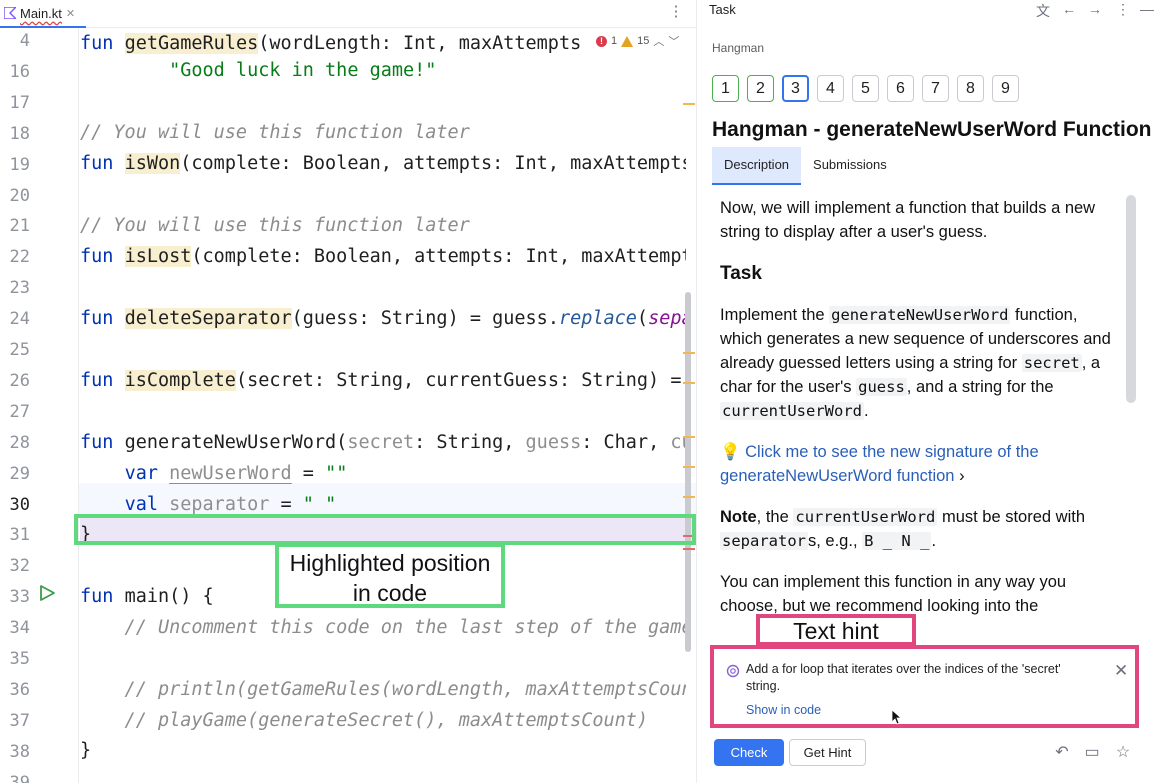 The width and height of the screenshot is (1161, 783). What do you see at coordinates (643, 41) in the screenshot?
I see `warning-count: 15` at bounding box center [643, 41].